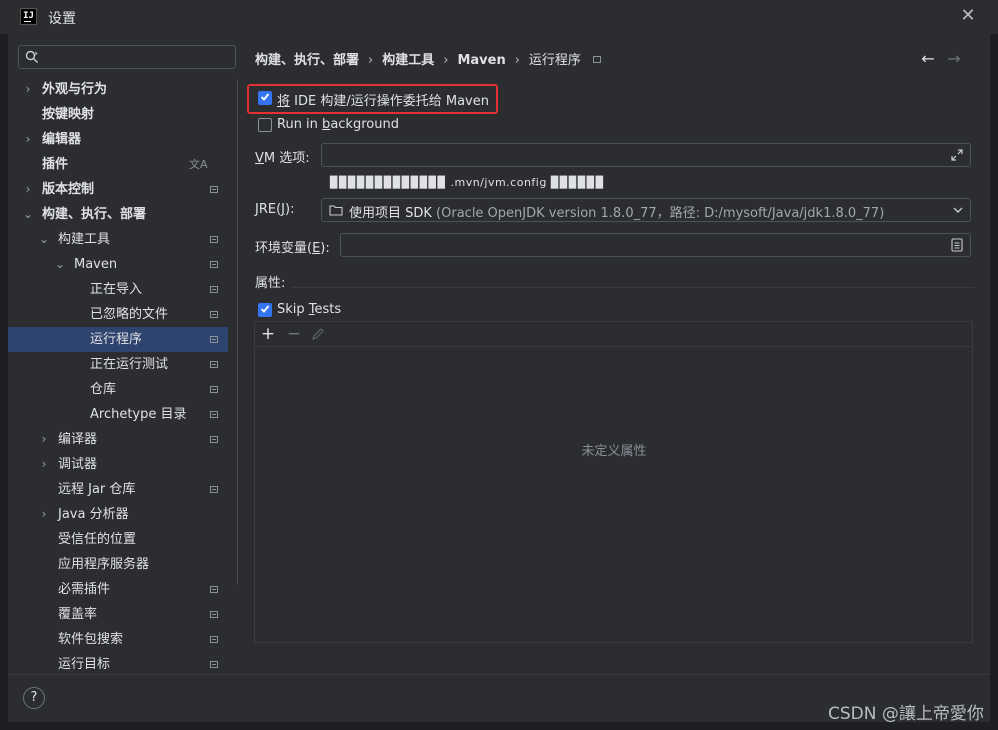 The height and width of the screenshot is (730, 998). Describe the element at coordinates (268, 334) in the screenshot. I see `add-icon: +` at that location.